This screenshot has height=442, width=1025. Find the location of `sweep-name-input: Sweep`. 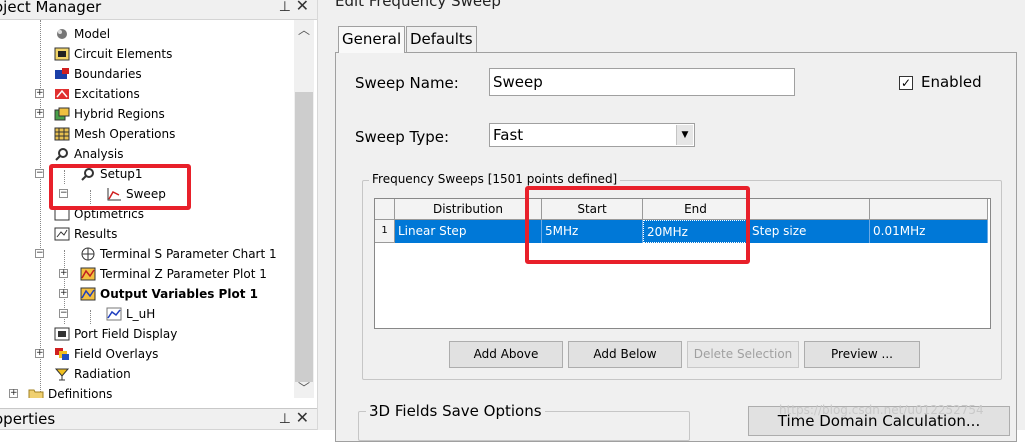

sweep-name-input: Sweep is located at coordinates (642, 82).